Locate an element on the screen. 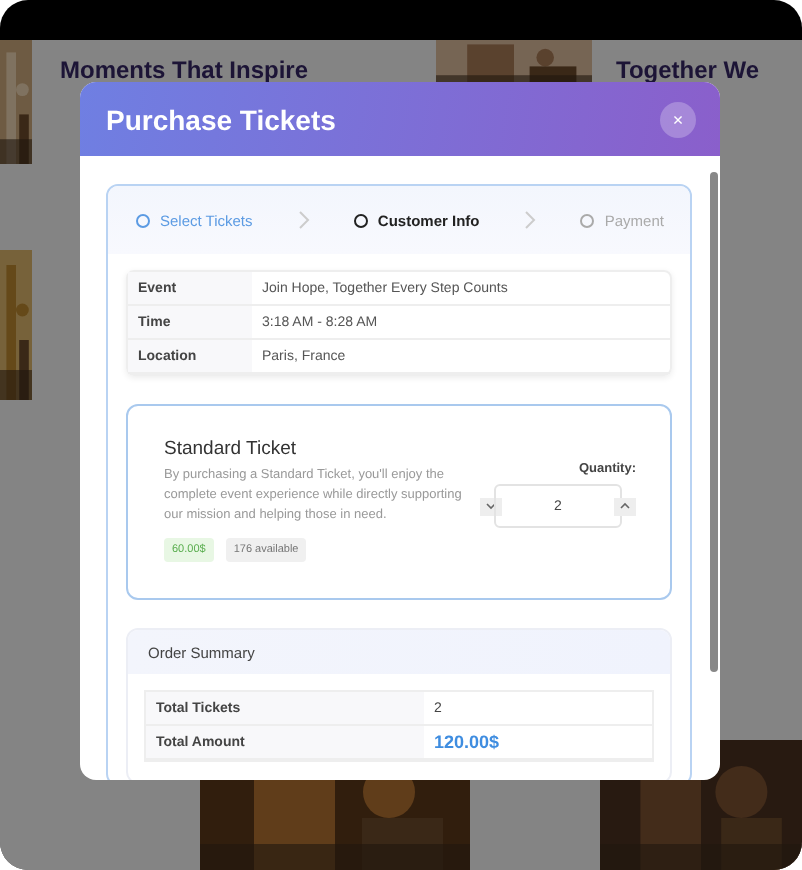 This screenshot has width=802, height=870. dialog-title: Purchase Tickets is located at coordinates (221, 119).